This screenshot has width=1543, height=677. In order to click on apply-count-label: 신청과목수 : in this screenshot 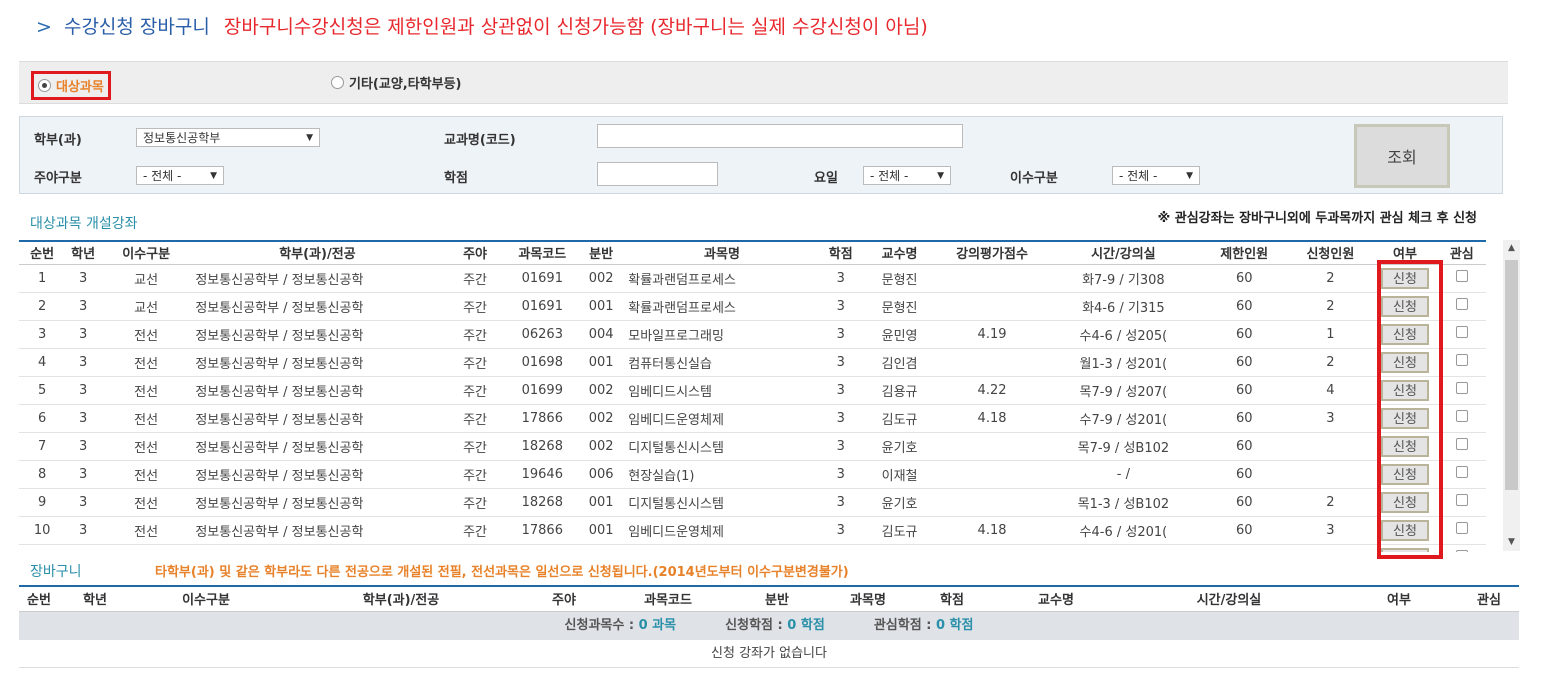, I will do `click(599, 625)`.